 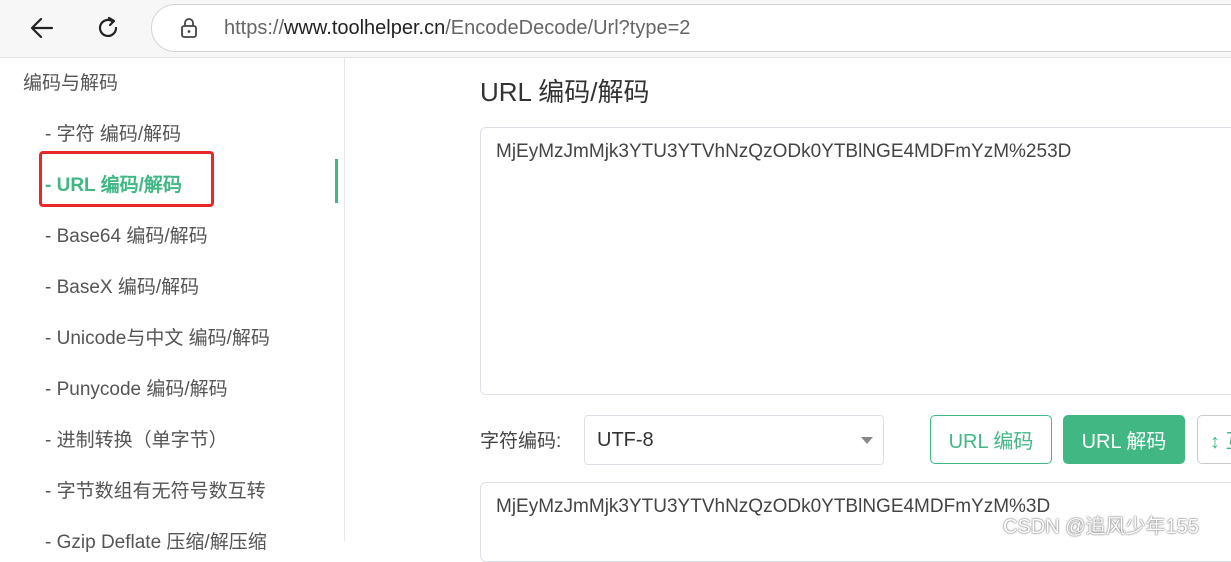 I want to click on sidebar-item-char-codec: - 字符 编码/解码, so click(x=113, y=132).